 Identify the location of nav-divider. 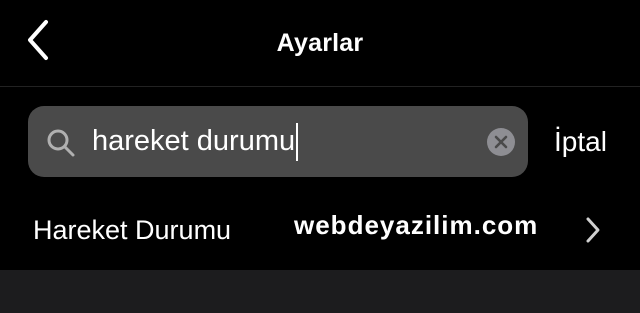
(320, 86).